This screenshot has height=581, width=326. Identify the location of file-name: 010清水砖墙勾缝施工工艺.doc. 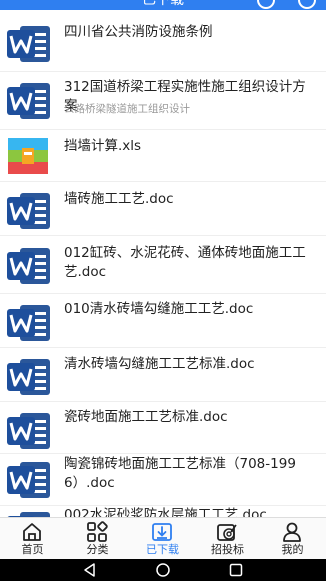
(159, 309).